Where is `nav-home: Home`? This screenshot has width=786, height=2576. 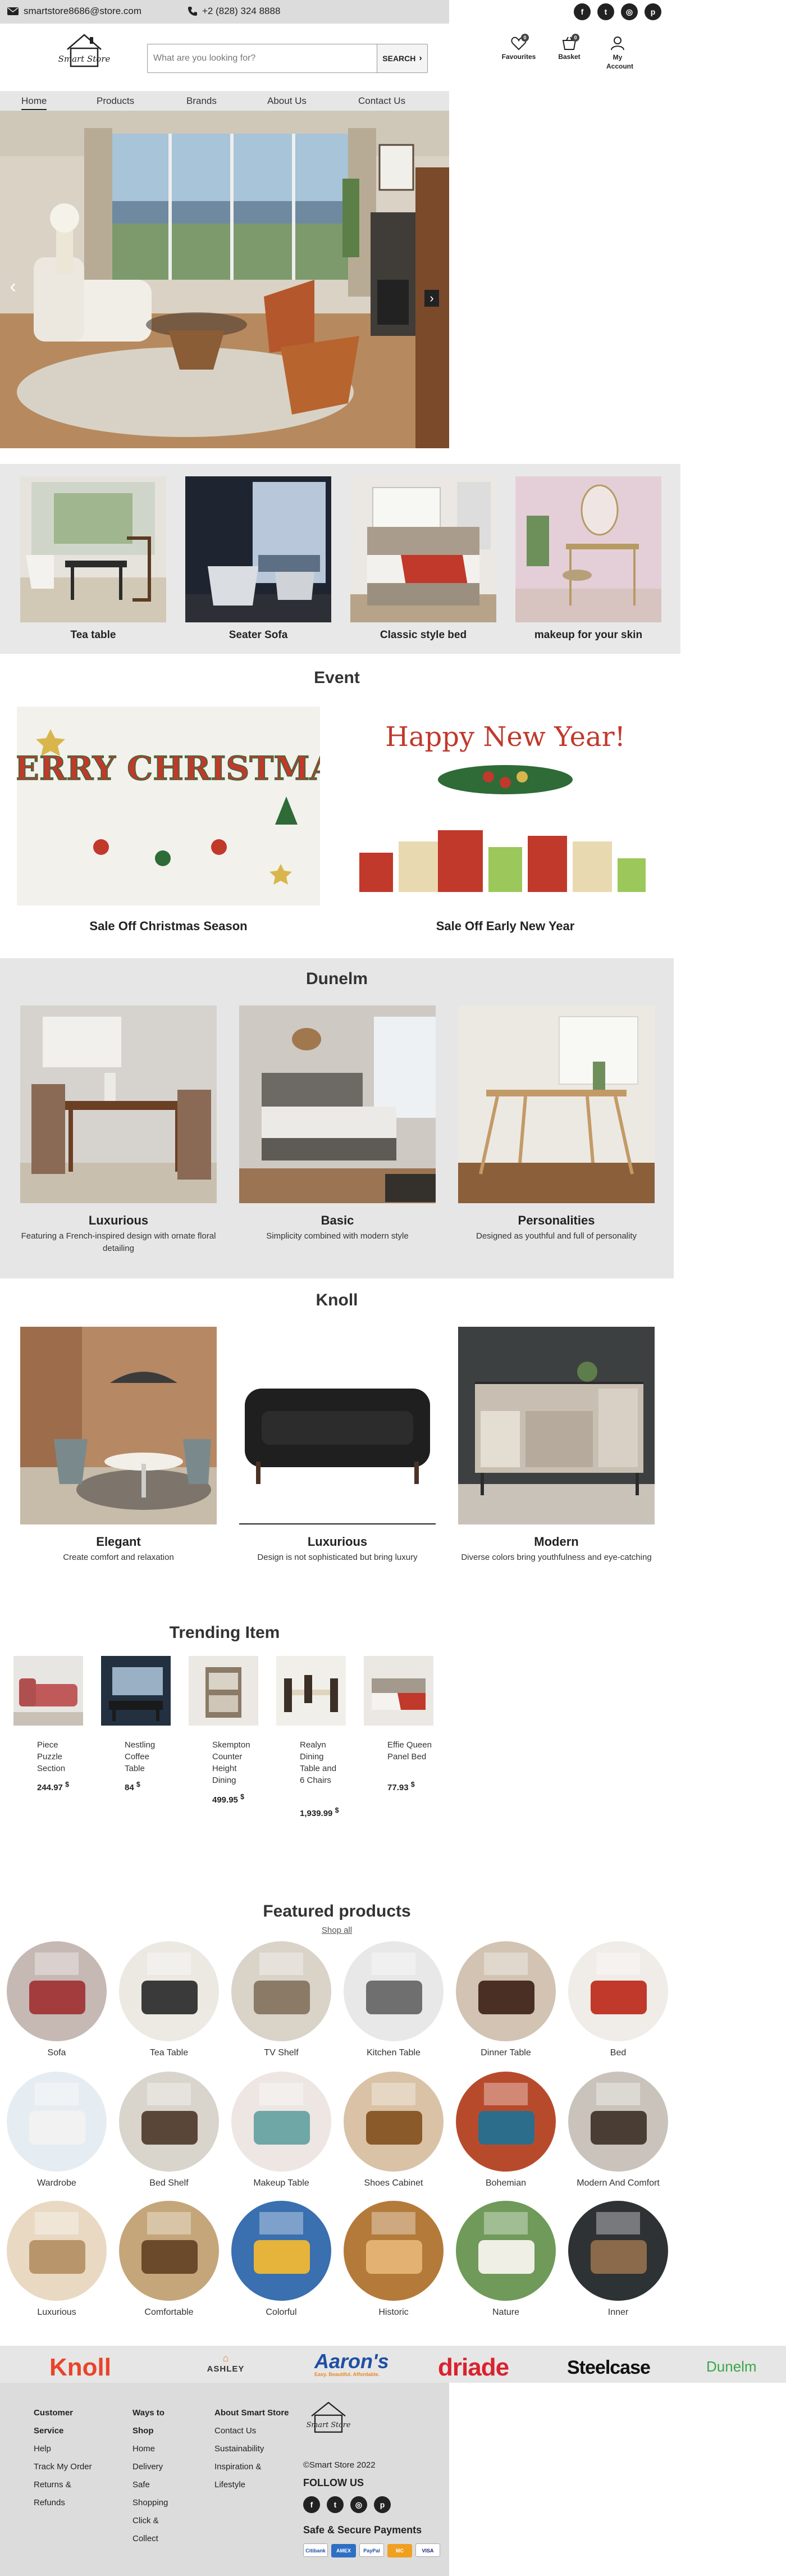 nav-home: Home is located at coordinates (34, 102).